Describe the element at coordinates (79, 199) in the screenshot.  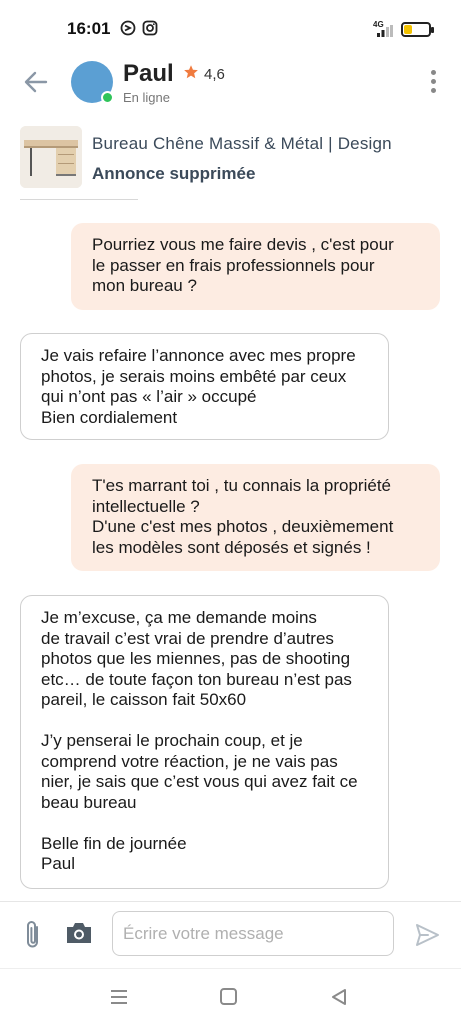
I see `divider` at that location.